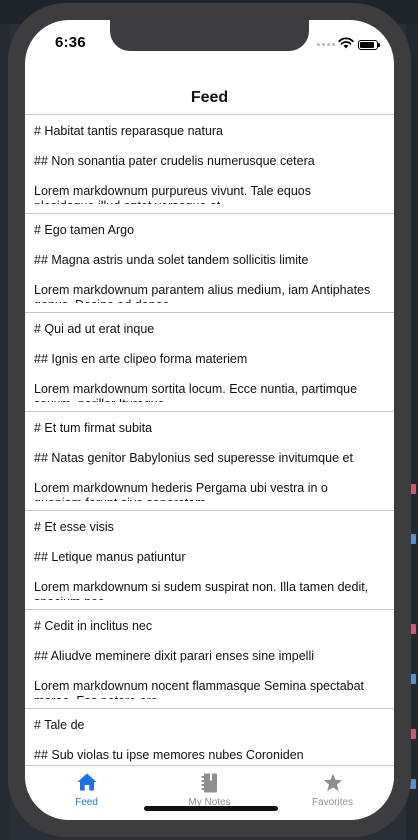 The image size is (418, 840). Describe the element at coordinates (101, 300) in the screenshot. I see `feed-item-body-overflow: genus. Desine ad denec` at that location.